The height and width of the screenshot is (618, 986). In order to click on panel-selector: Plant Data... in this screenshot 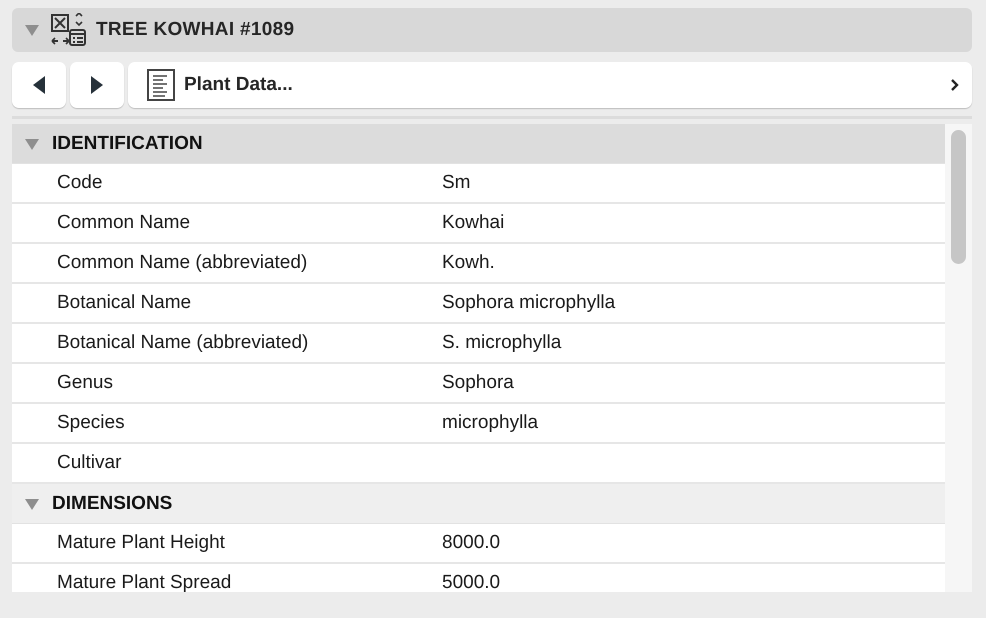, I will do `click(550, 85)`.